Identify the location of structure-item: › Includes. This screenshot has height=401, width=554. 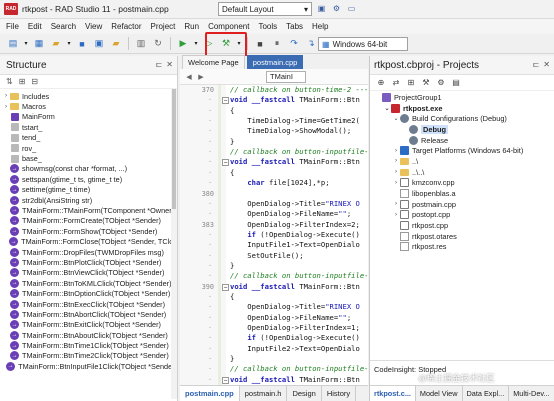
(88, 96).